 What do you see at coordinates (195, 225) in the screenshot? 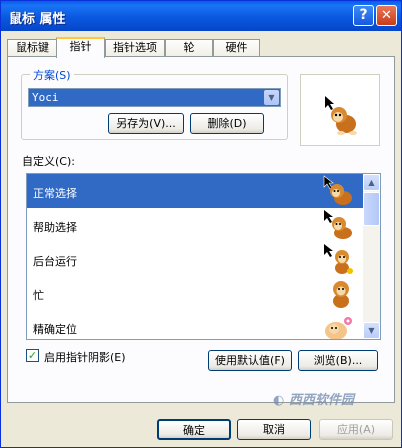
I see `list-item-help-select: 帮助选择` at bounding box center [195, 225].